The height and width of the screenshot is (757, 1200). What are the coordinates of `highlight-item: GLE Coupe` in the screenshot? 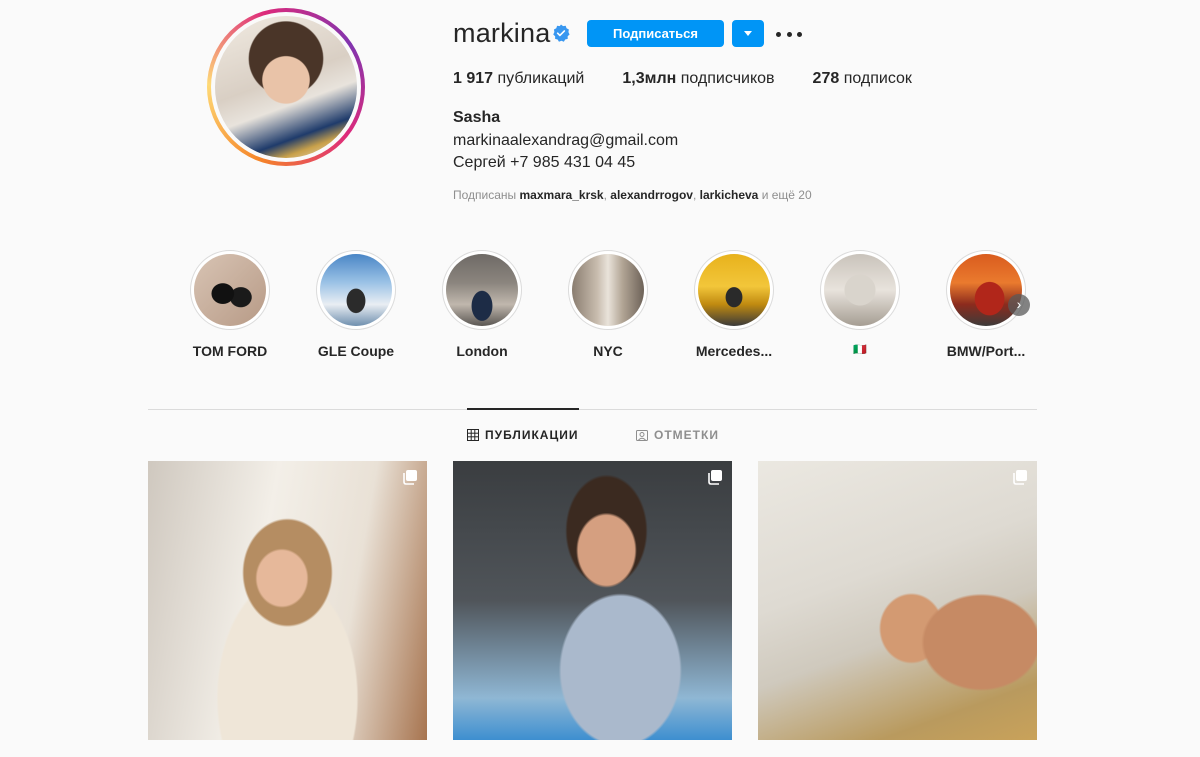 It's located at (356, 304).